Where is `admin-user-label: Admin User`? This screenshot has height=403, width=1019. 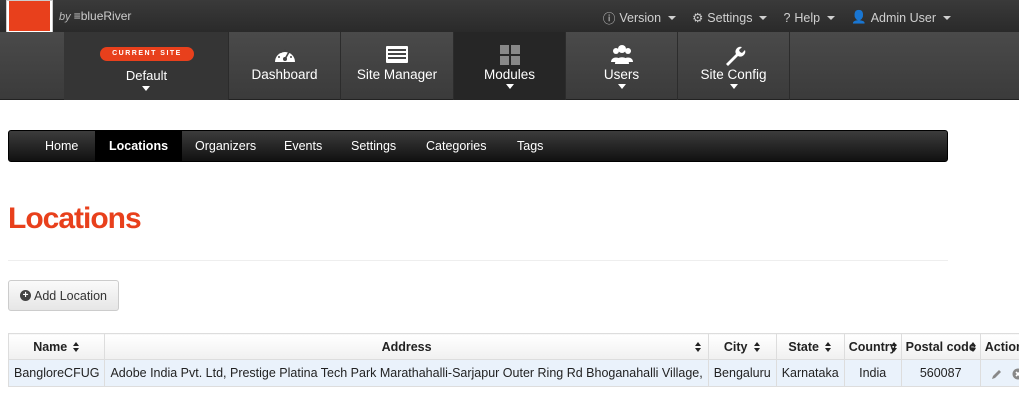 admin-user-label: Admin User is located at coordinates (903, 17).